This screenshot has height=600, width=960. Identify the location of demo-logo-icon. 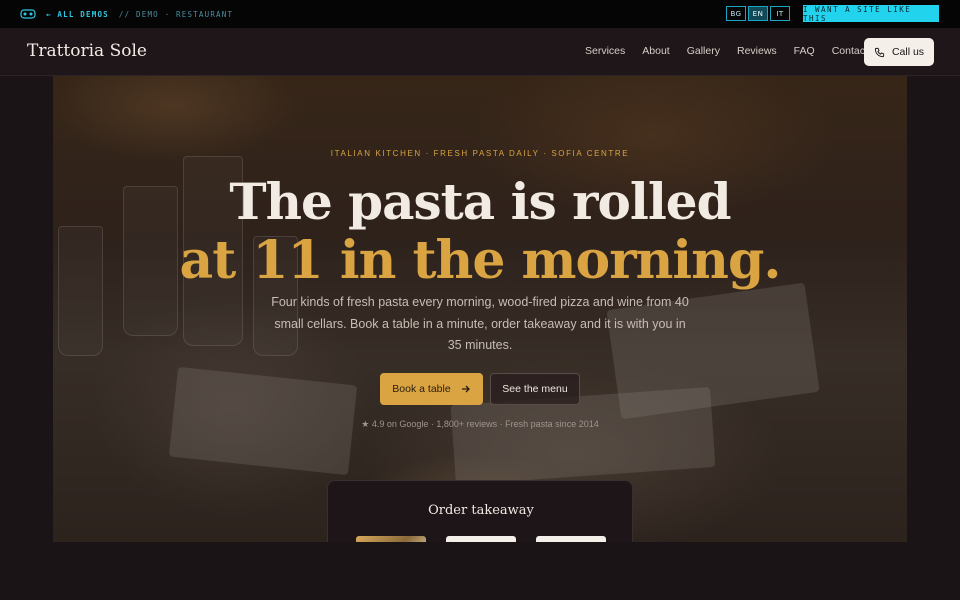
(28, 14).